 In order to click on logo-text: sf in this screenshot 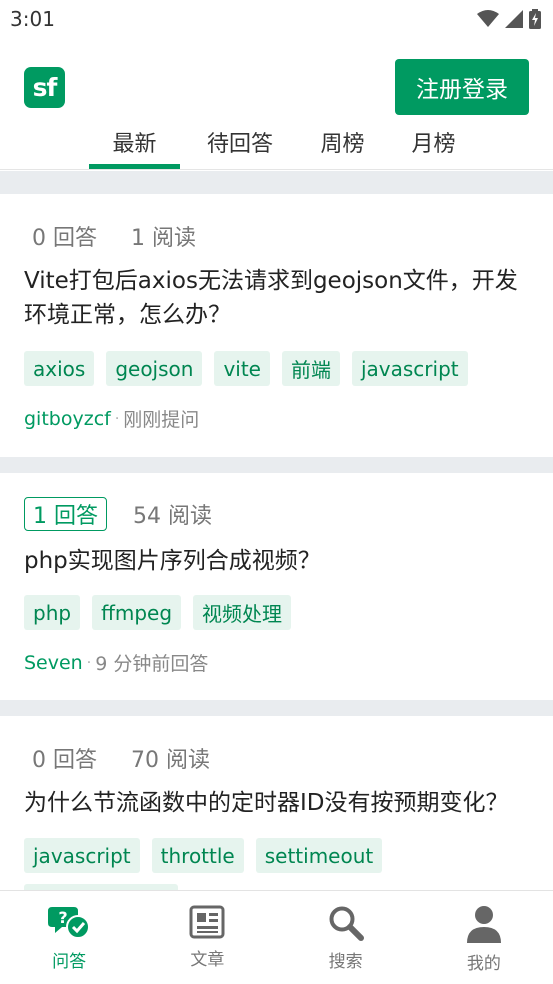, I will do `click(45, 87)`.